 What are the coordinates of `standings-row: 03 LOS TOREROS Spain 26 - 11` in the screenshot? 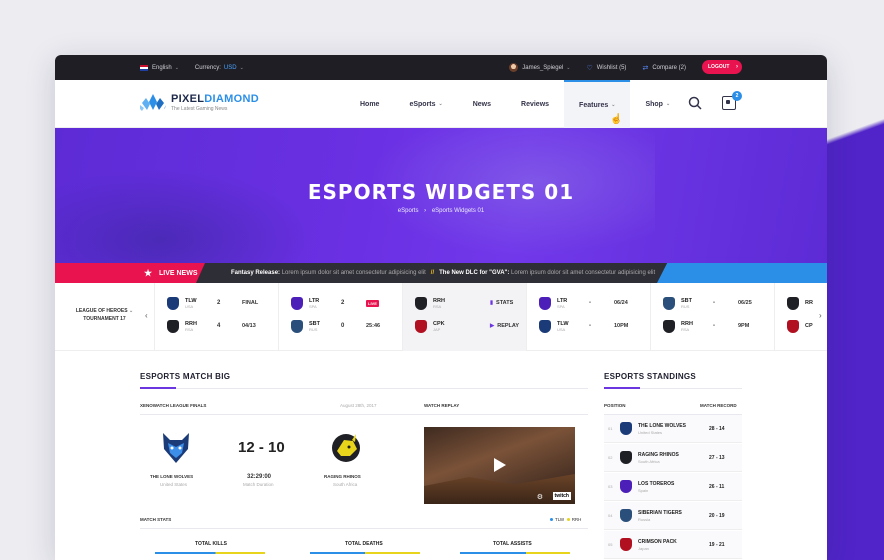 It's located at (673, 487).